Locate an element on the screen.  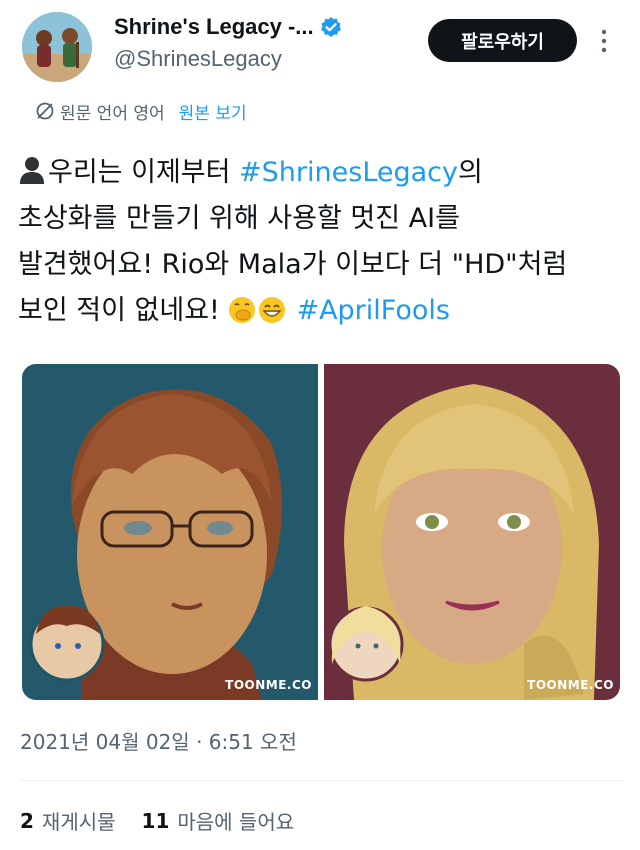
translation-source-label: 원문 언어 영어 is located at coordinates (112, 113).